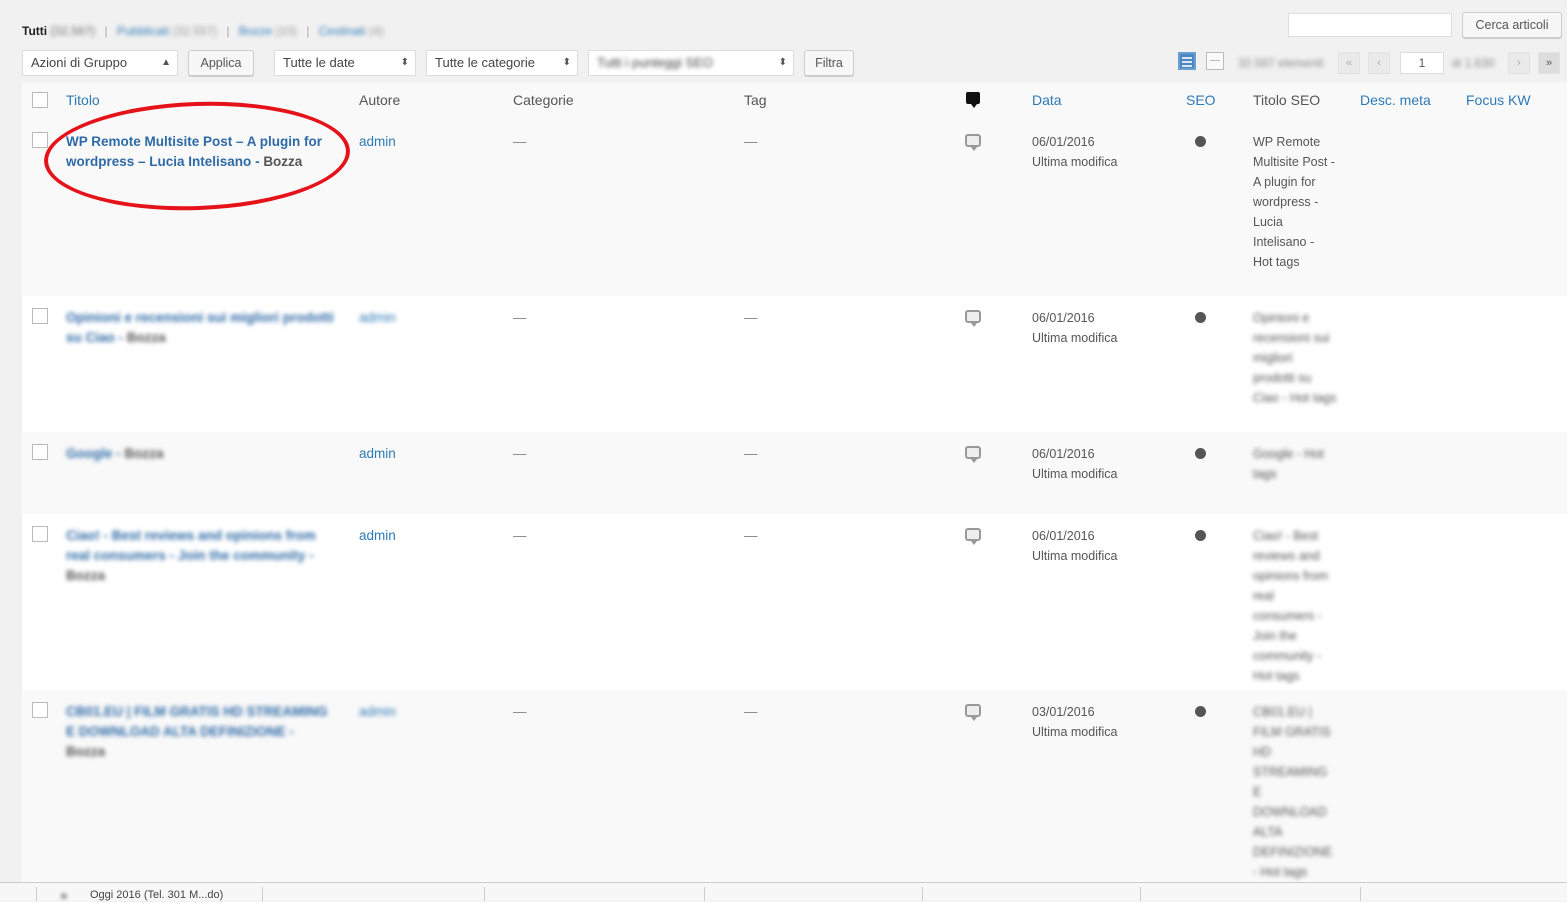 This screenshot has width=1567, height=902. Describe the element at coordinates (201, 454) in the screenshot. I see `post-title-link: Google - Bozza` at that location.